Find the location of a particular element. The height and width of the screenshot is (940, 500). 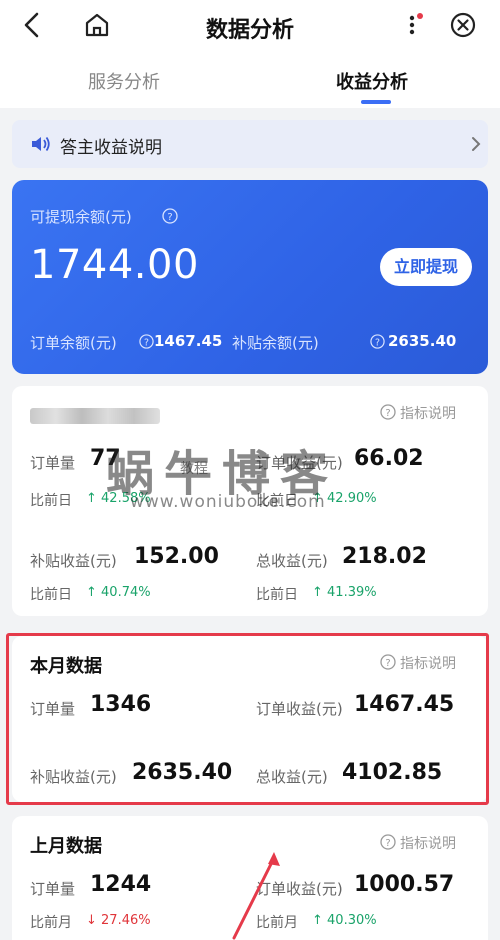

withdrawable-balance-label: 可提现余额(元) is located at coordinates (81, 217).